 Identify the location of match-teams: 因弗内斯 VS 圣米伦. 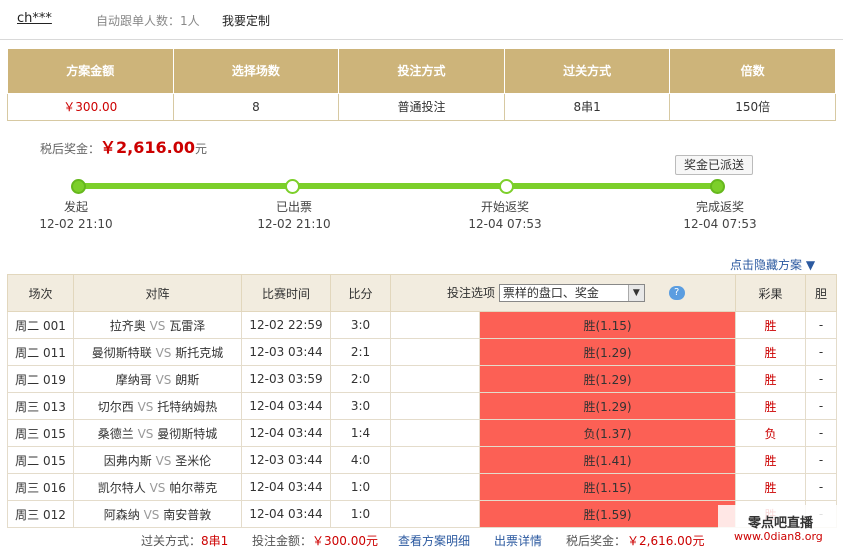
(157, 460).